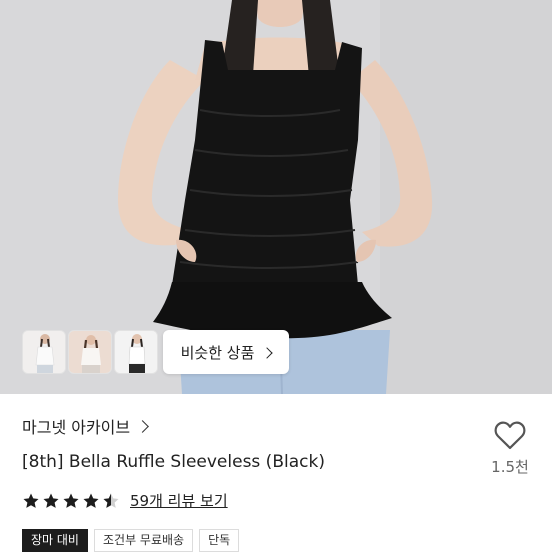 This screenshot has width=552, height=552. What do you see at coordinates (173, 462) in the screenshot?
I see `product-title: [8th] Bella Ruffle Sleeveless (Black)` at bounding box center [173, 462].